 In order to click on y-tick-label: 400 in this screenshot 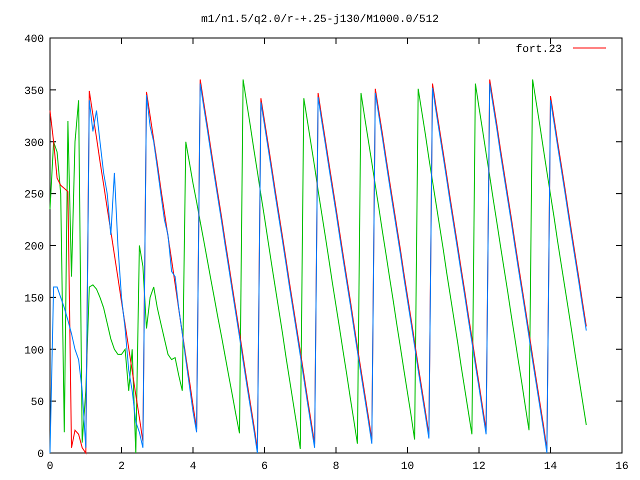, I will do `click(34, 40)`.